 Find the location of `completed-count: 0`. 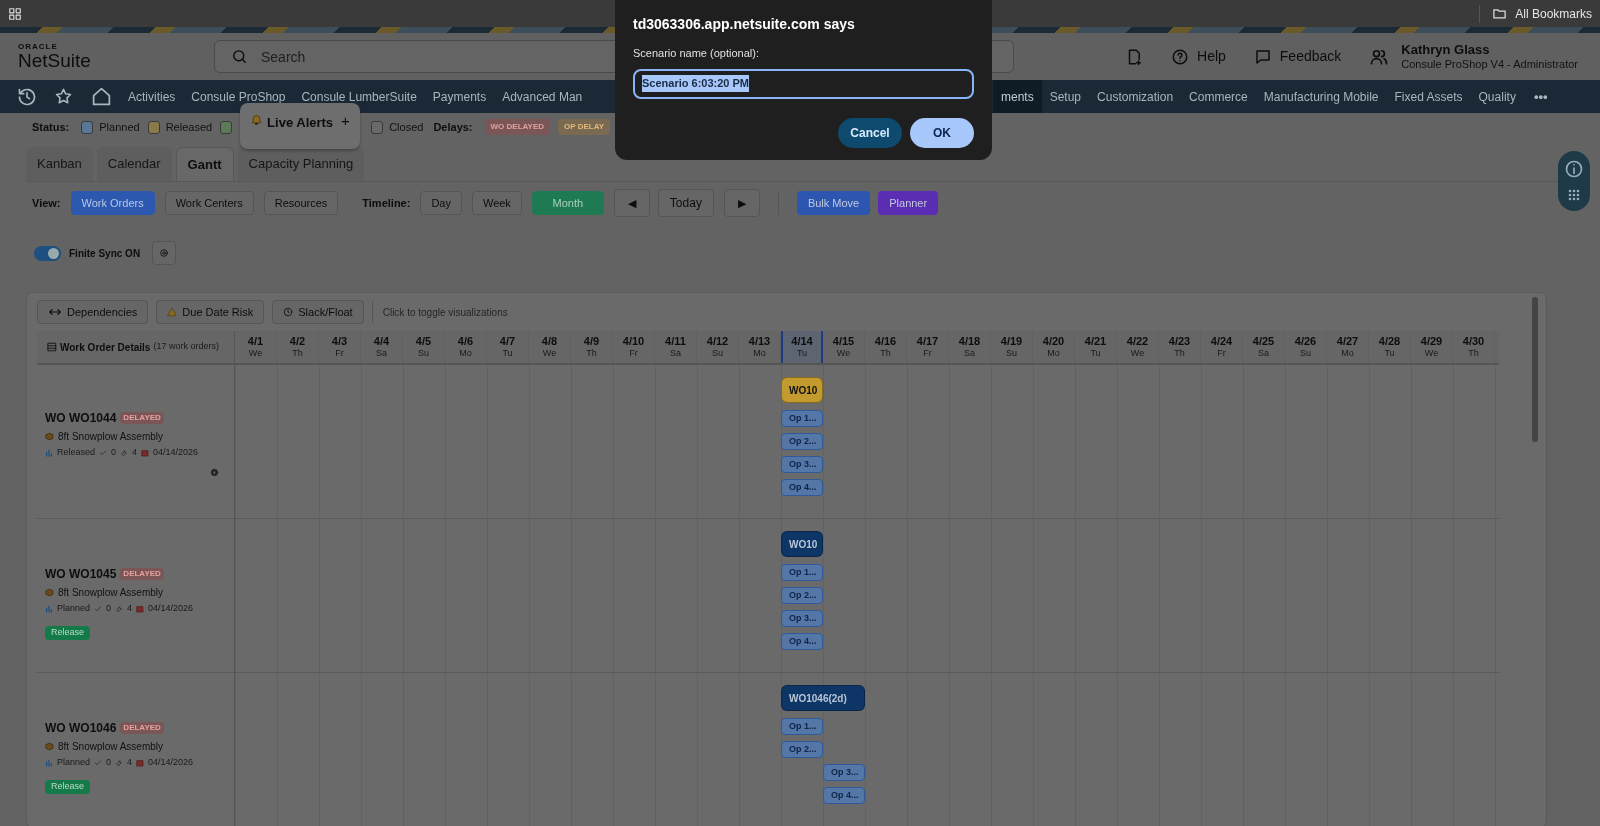

completed-count: 0 is located at coordinates (114, 452).